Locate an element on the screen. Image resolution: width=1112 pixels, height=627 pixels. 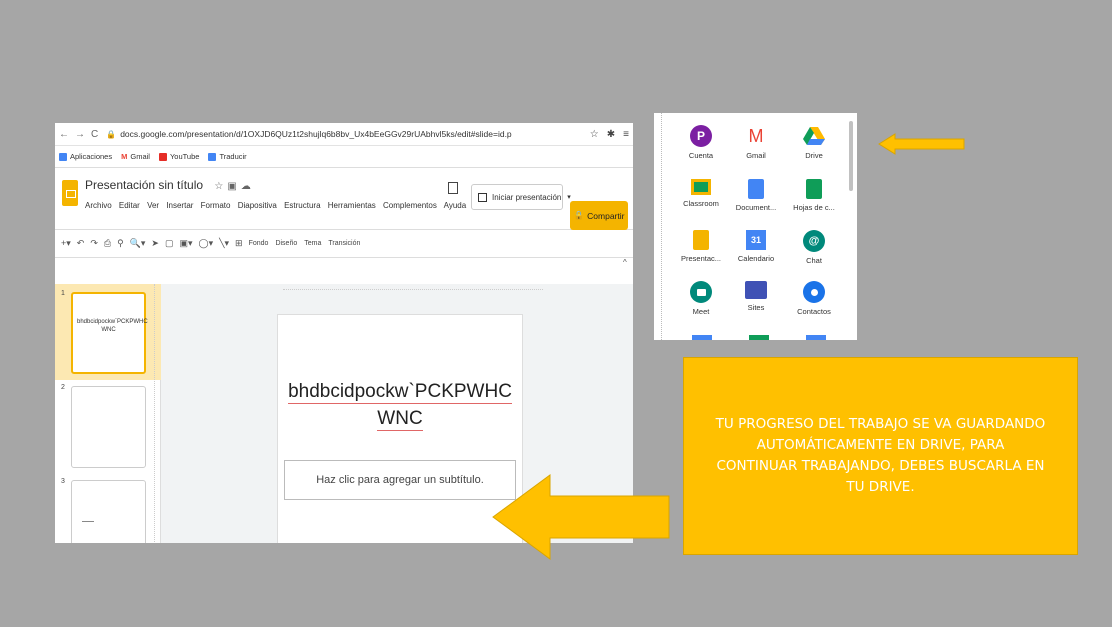
menu-archivo: Archivo is located at coordinates (98, 205).